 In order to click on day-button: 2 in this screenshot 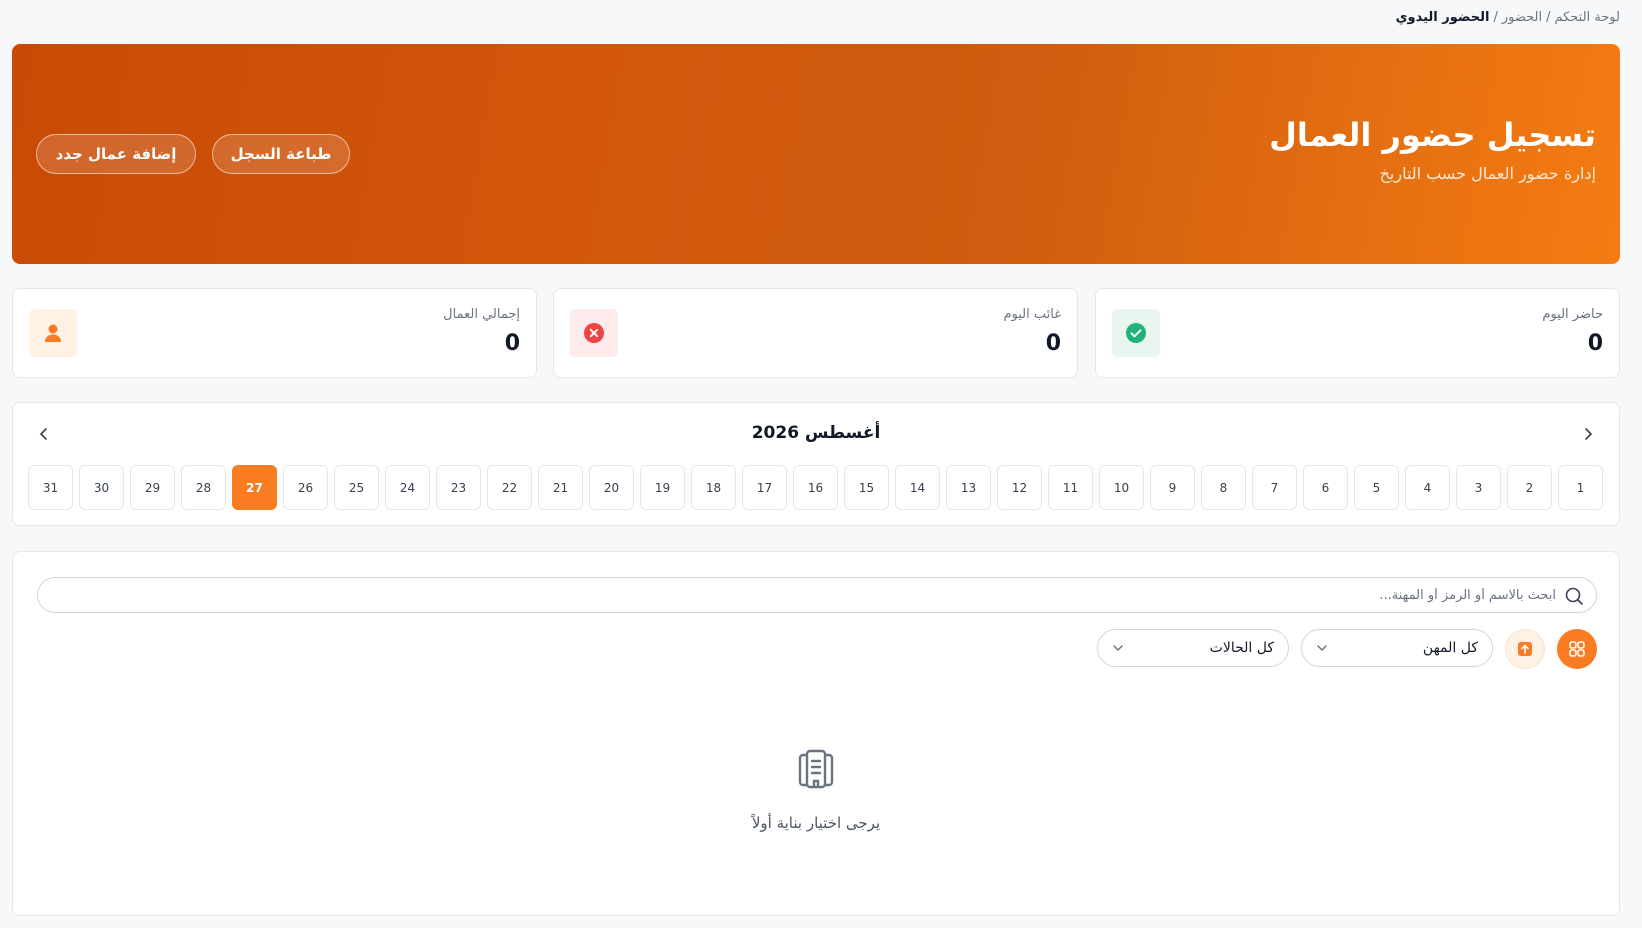, I will do `click(1529, 487)`.